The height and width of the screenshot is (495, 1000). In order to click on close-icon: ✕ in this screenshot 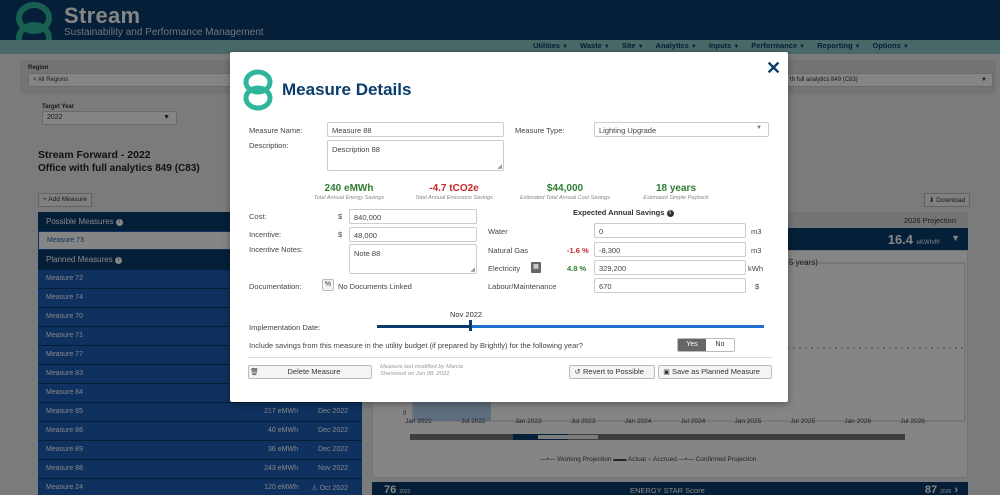, I will do `click(773, 68)`.